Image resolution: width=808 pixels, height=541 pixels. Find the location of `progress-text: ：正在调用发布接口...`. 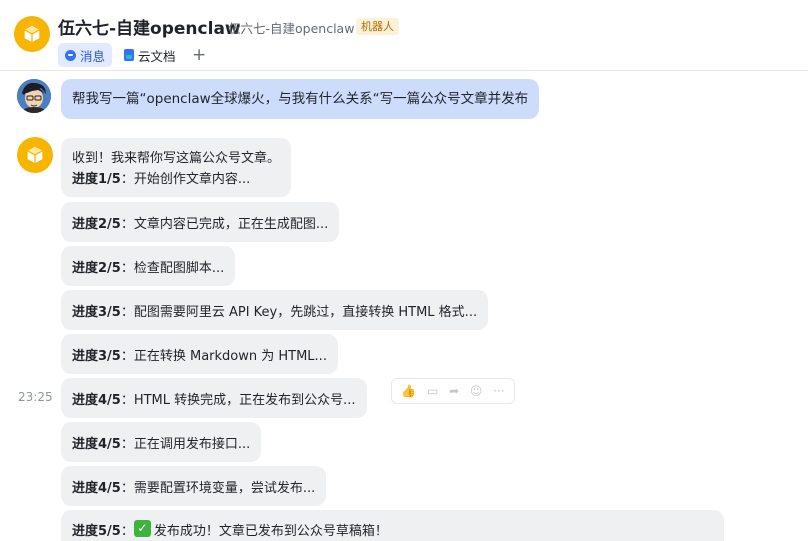

progress-text: ：正在调用发布接口... is located at coordinates (185, 444).